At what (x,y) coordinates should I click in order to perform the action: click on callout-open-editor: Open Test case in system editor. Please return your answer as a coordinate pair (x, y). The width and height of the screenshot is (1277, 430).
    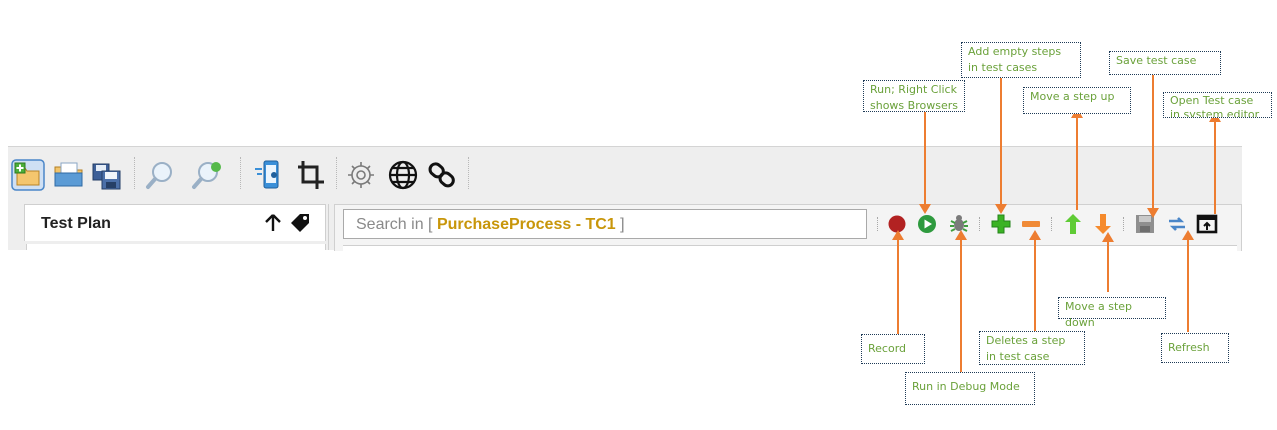
    Looking at the image, I should click on (1217, 105).